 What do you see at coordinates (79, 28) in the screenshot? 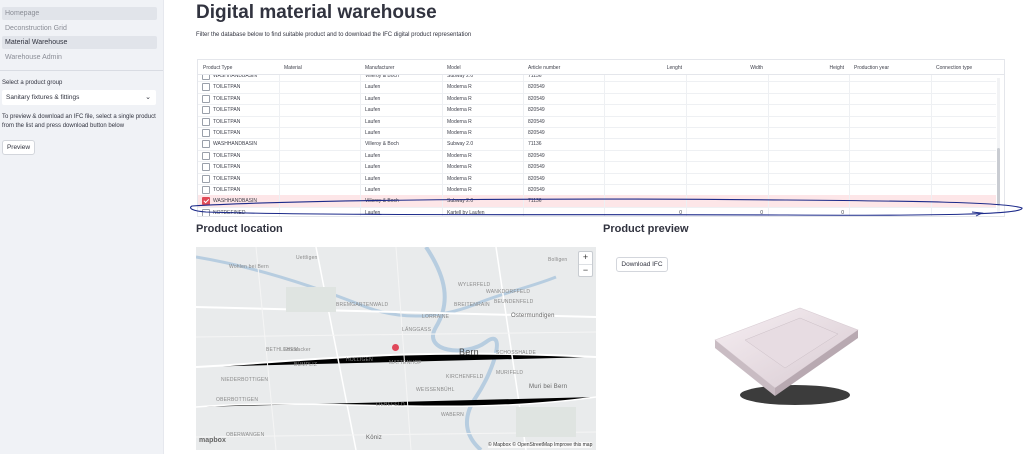
I see `nav-item-deconstruction-grid: Deconstruction Grid` at bounding box center [79, 28].